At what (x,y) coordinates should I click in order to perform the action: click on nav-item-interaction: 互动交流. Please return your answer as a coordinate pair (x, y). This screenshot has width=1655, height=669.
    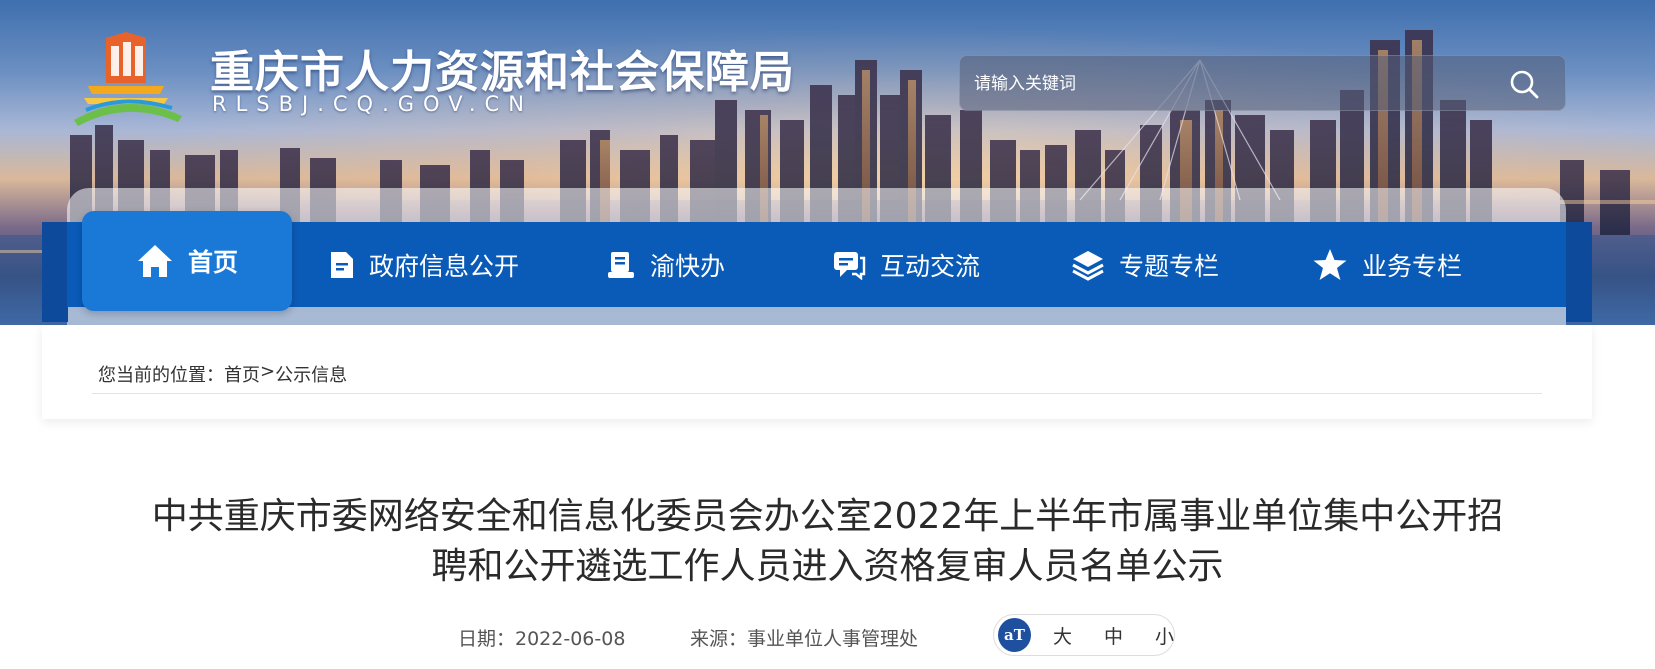
    Looking at the image, I should click on (906, 264).